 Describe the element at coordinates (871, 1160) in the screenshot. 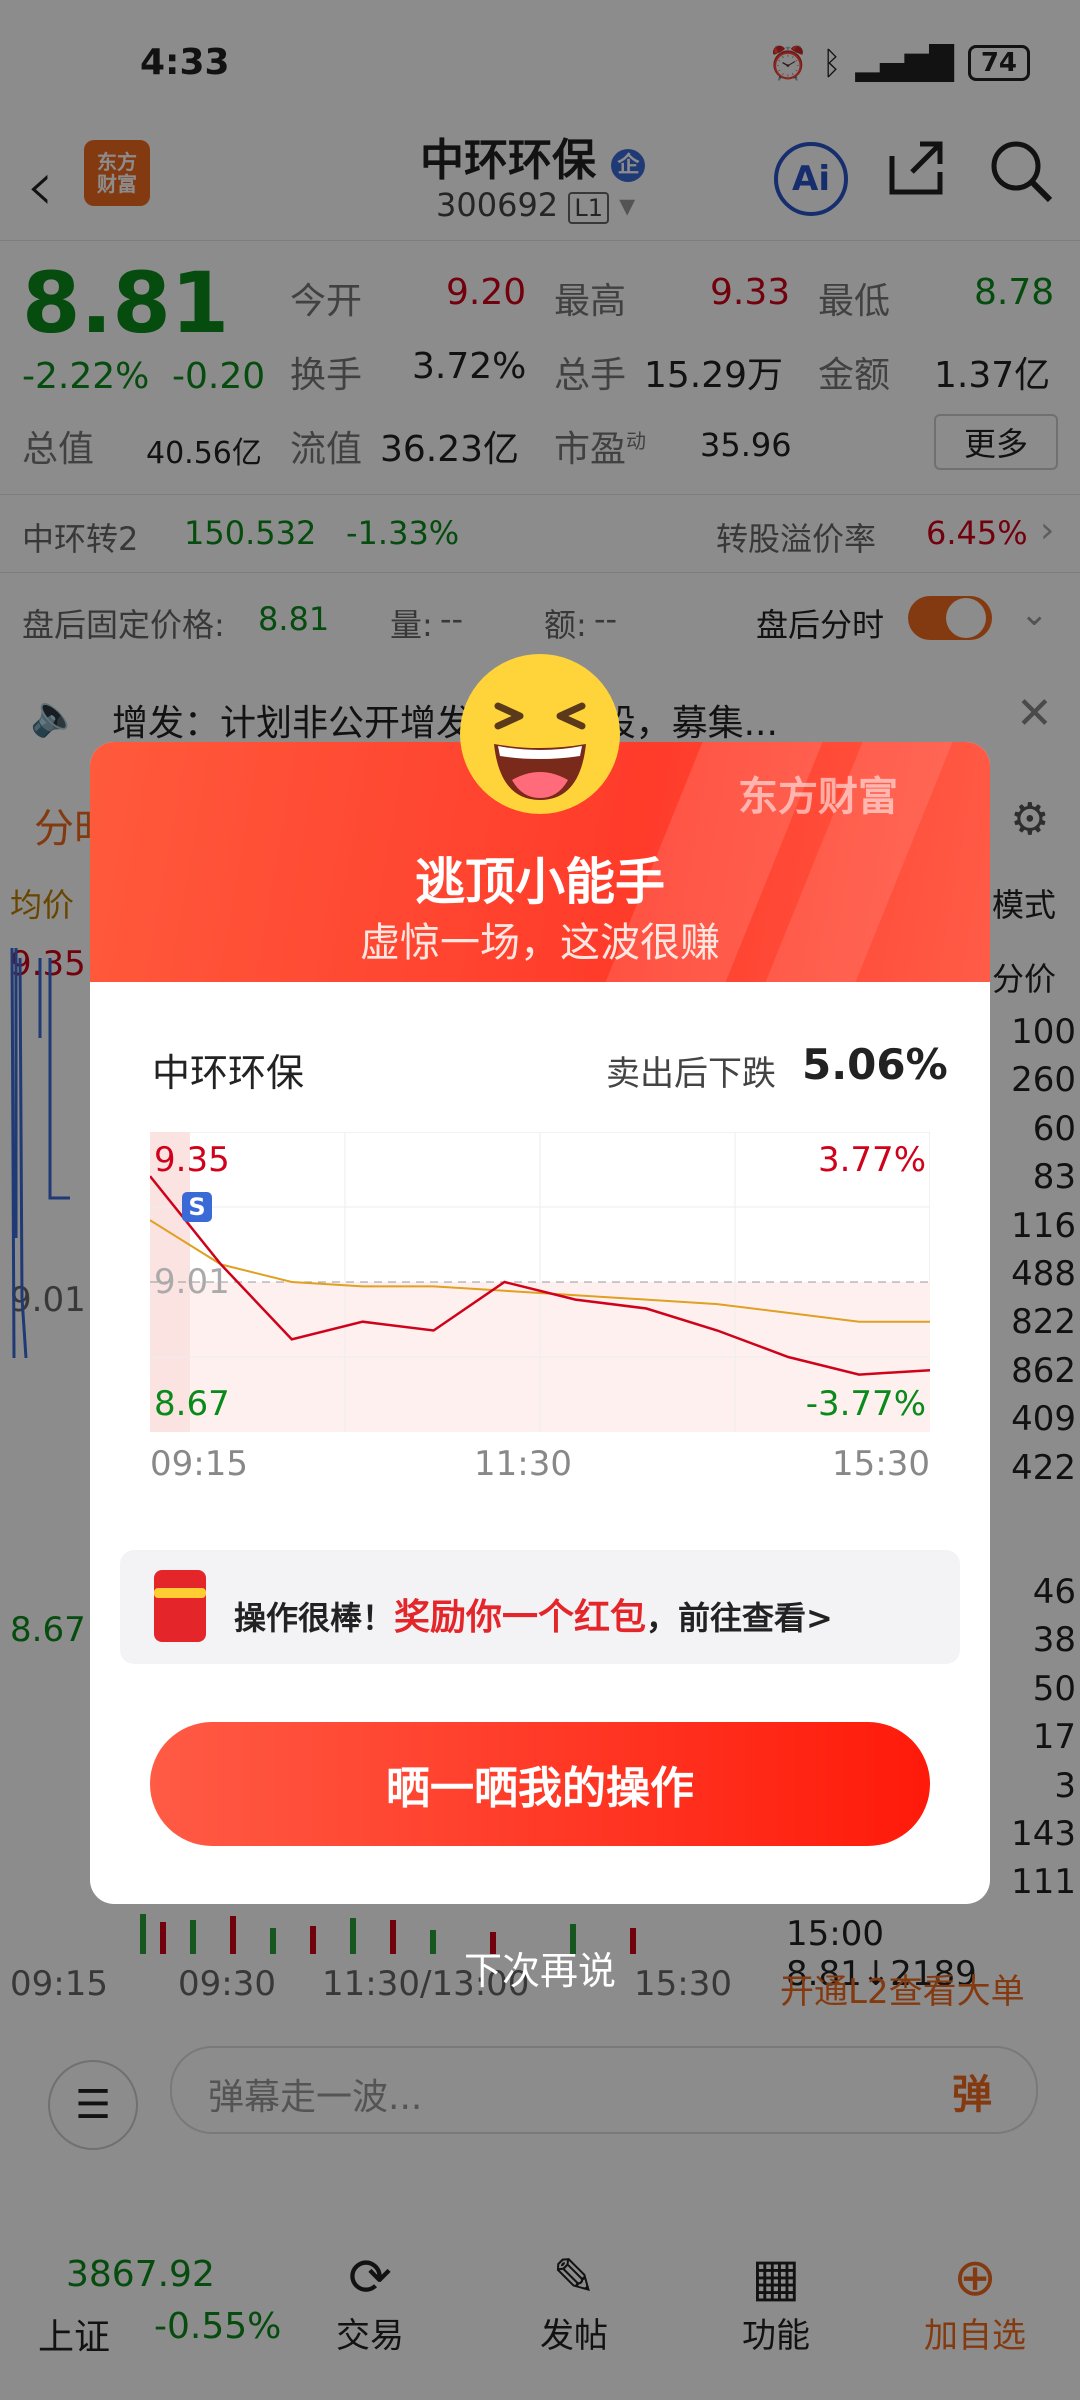

I see `chart-top-pct: 3.77%` at that location.